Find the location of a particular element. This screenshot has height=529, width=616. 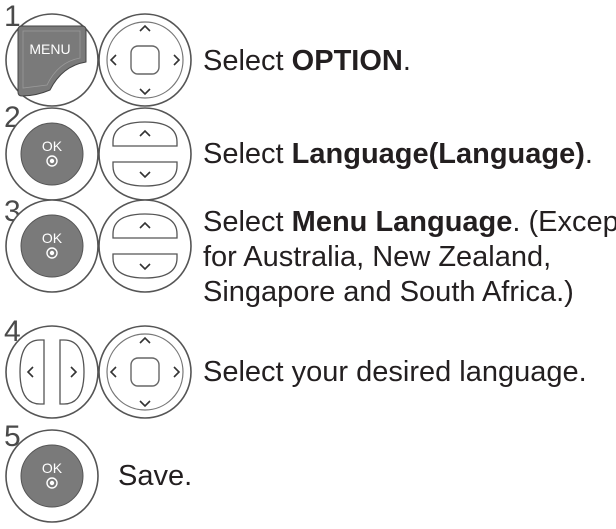

step-text: Save. is located at coordinates (155, 476).